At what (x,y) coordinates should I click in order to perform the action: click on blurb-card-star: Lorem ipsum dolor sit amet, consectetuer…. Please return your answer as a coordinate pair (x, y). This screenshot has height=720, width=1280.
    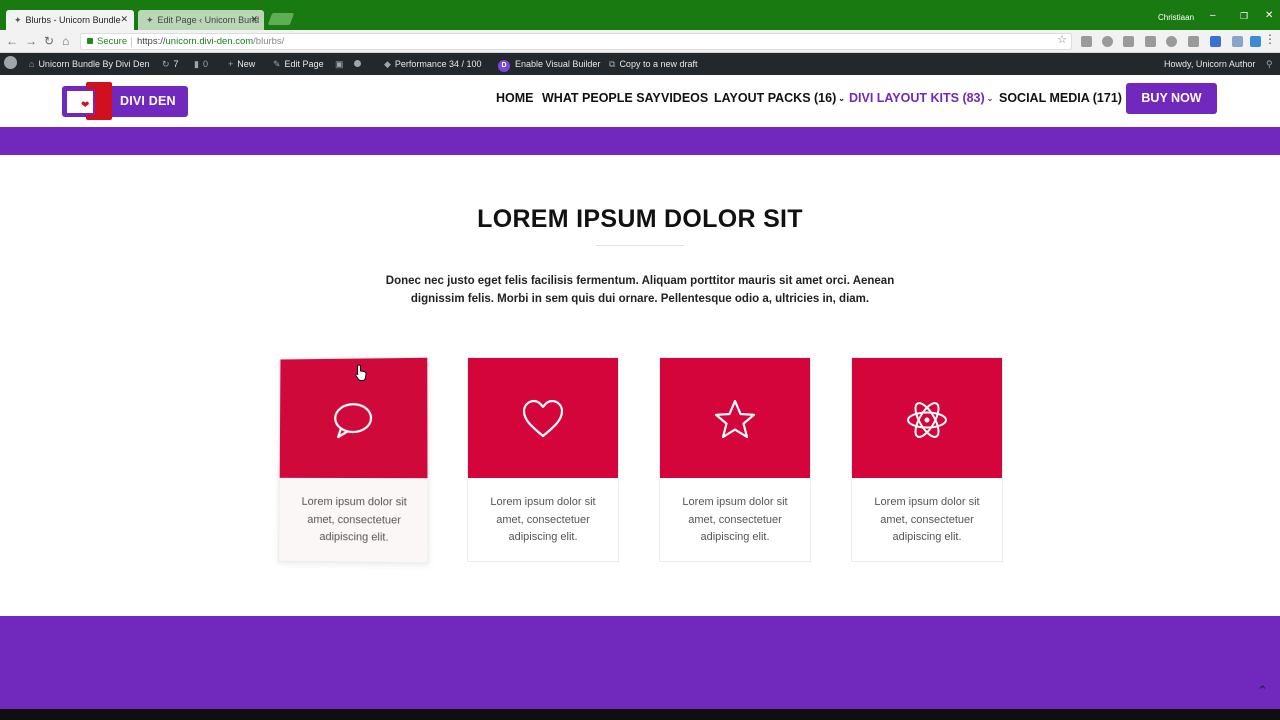
    Looking at the image, I should click on (735, 459).